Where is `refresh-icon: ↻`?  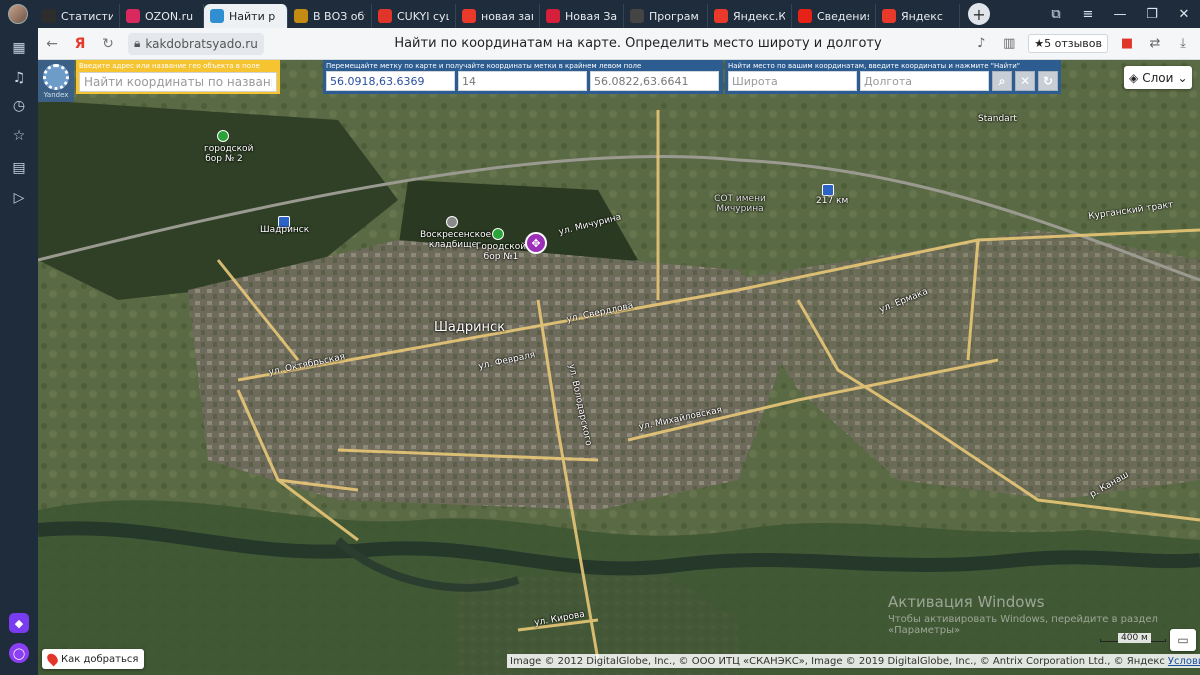
refresh-icon: ↻ is located at coordinates (1048, 81).